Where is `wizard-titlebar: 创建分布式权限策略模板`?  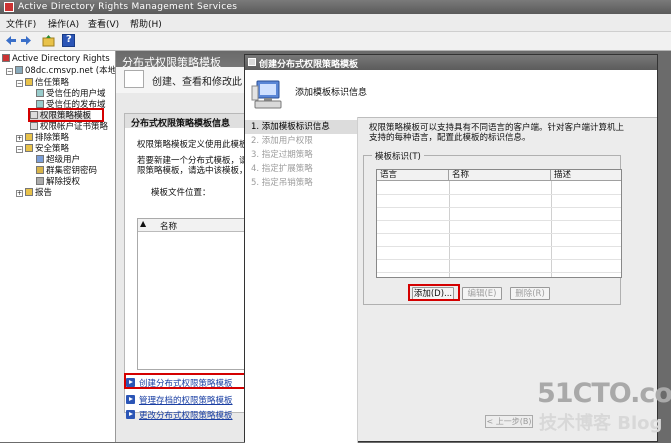
wizard-titlebar: 创建分布式权限策略模板 is located at coordinates (451, 62).